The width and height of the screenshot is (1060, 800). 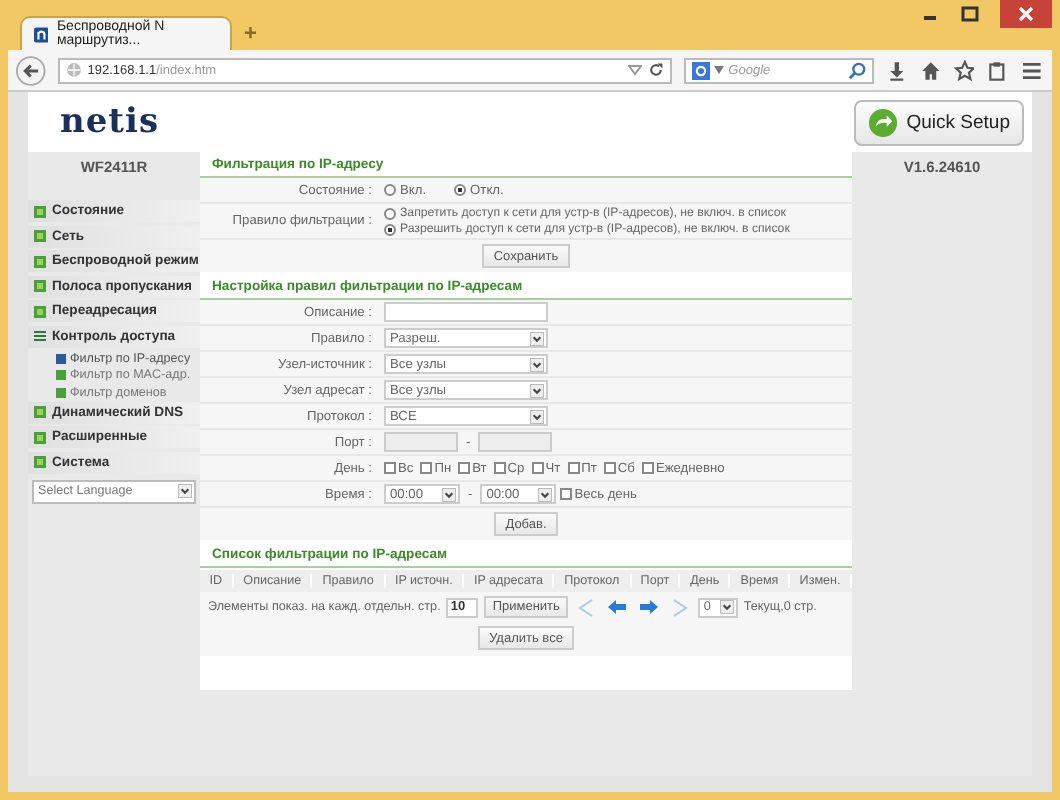 What do you see at coordinates (701, 70) in the screenshot?
I see `search-engine-icon` at bounding box center [701, 70].